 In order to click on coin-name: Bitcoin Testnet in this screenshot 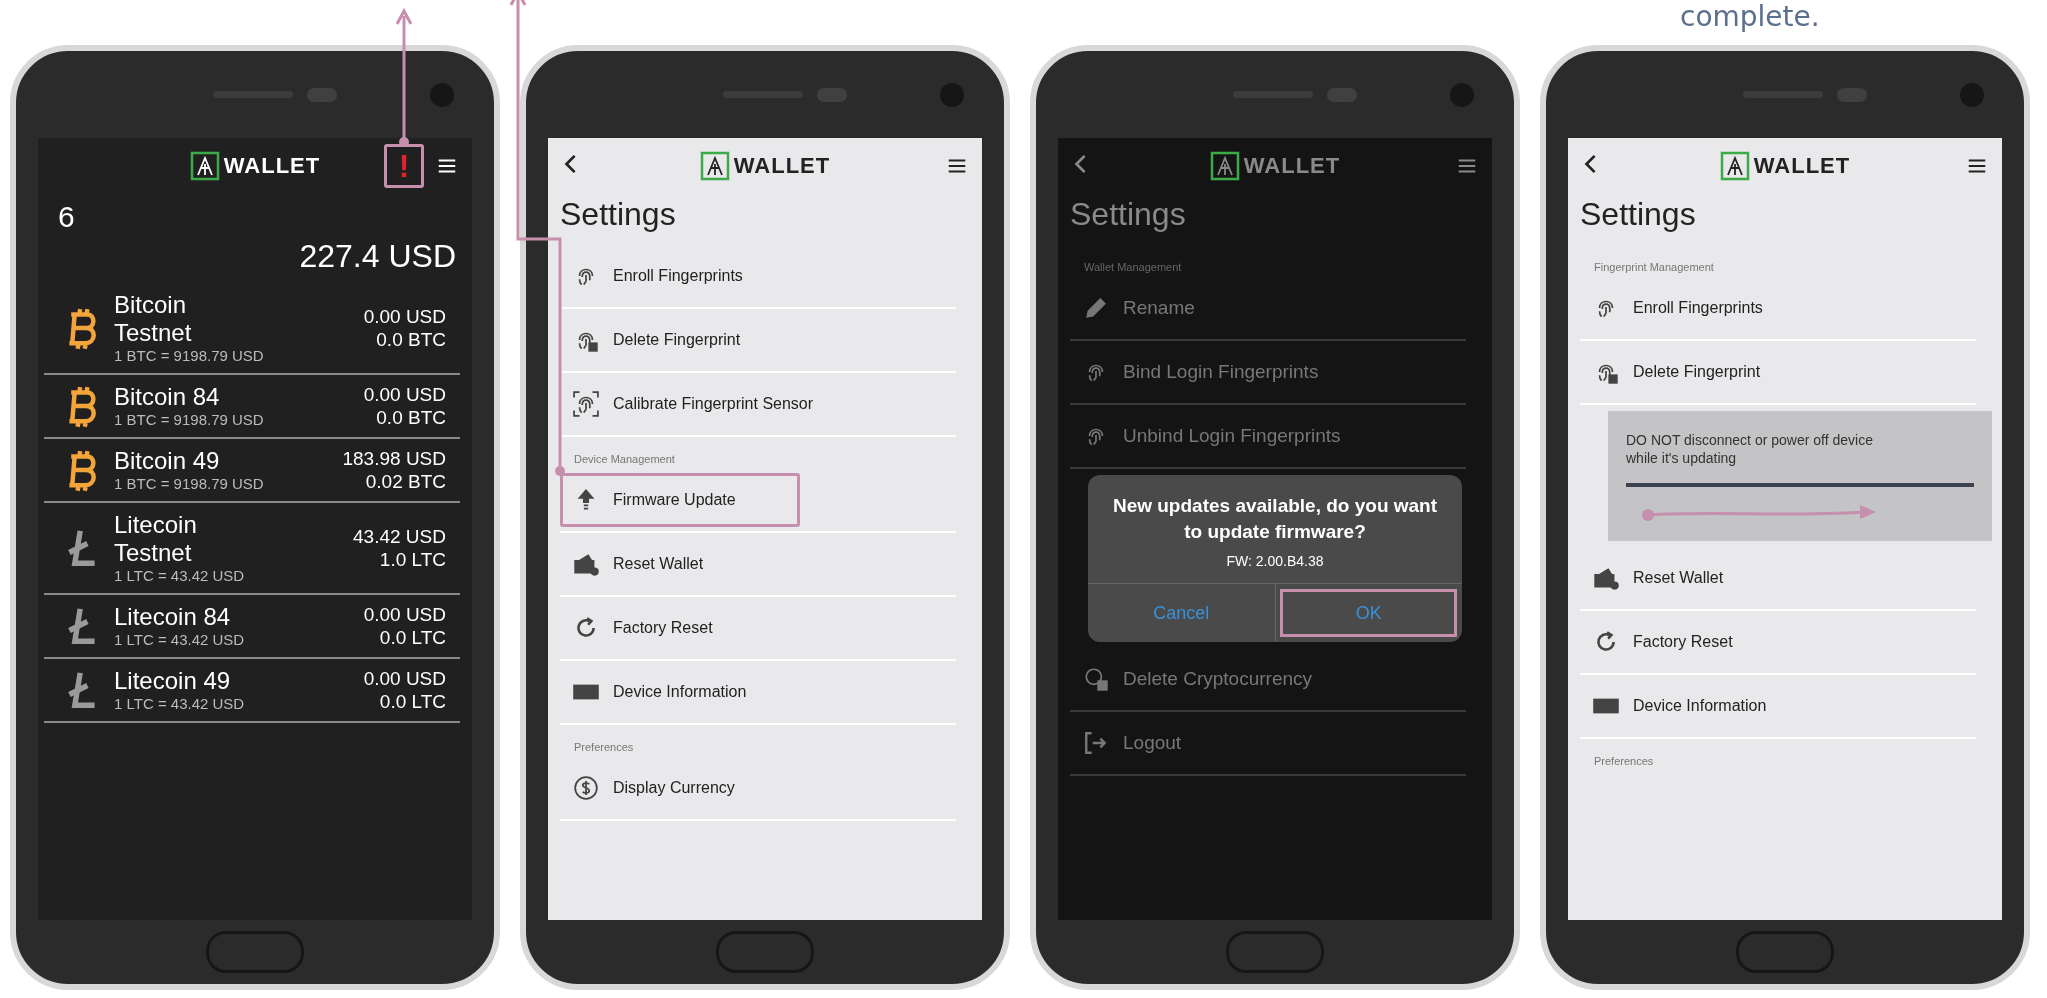, I will do `click(153, 319)`.